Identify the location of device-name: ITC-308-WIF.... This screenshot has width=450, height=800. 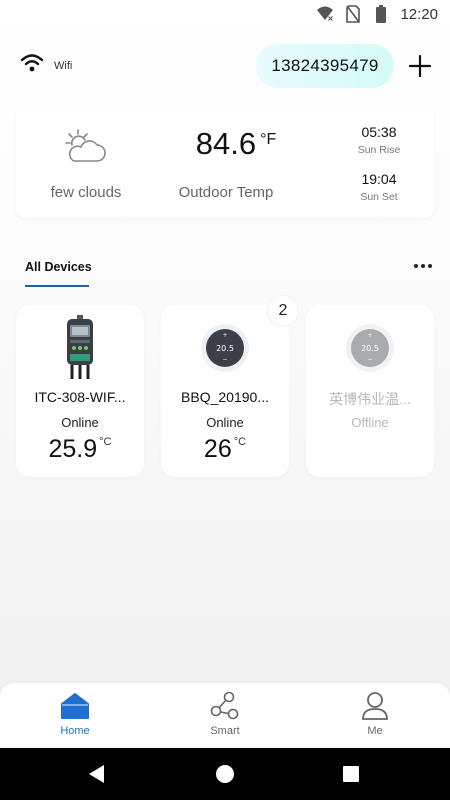
(80, 397).